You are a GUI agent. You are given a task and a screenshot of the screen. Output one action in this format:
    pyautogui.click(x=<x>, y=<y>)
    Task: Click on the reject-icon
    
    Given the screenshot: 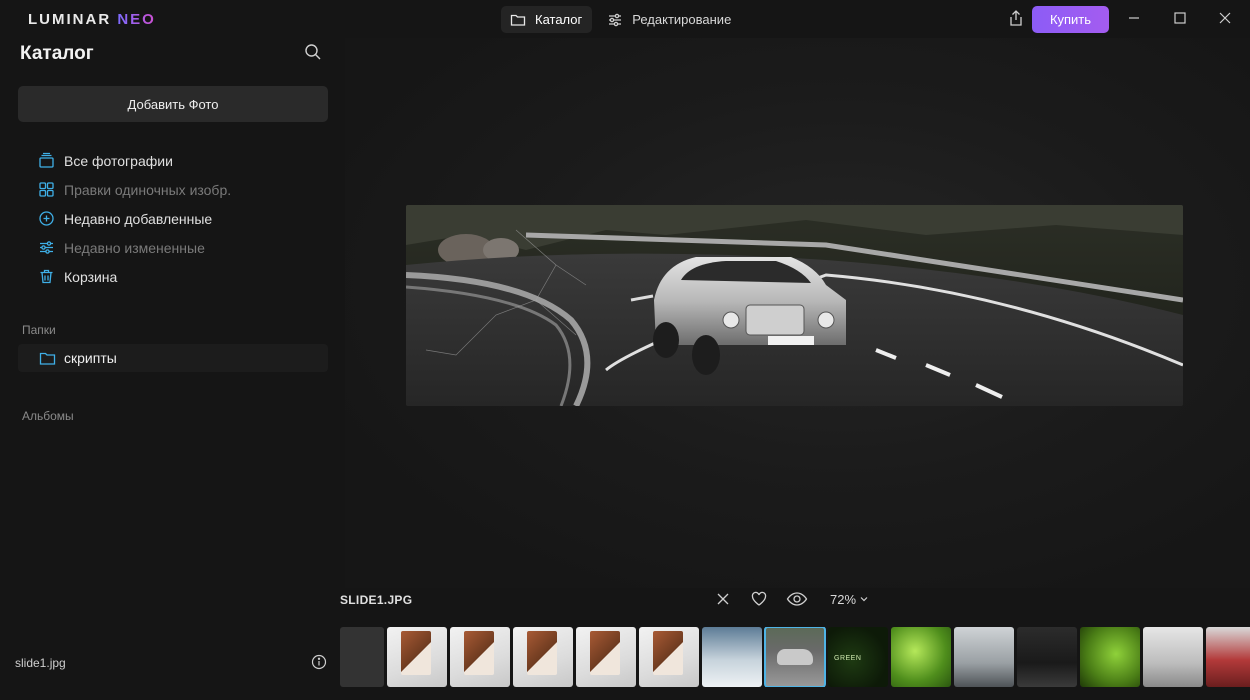 What is the action you would take?
    pyautogui.click(x=723, y=599)
    